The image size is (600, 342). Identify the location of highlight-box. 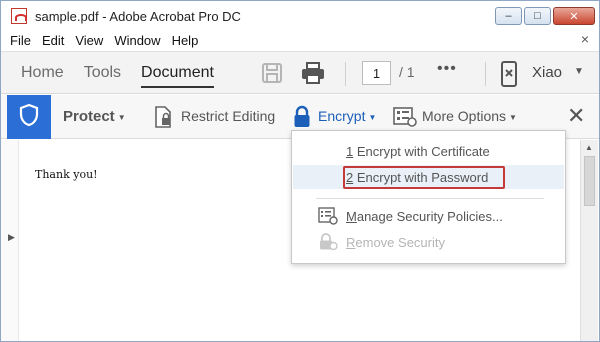
(424, 177).